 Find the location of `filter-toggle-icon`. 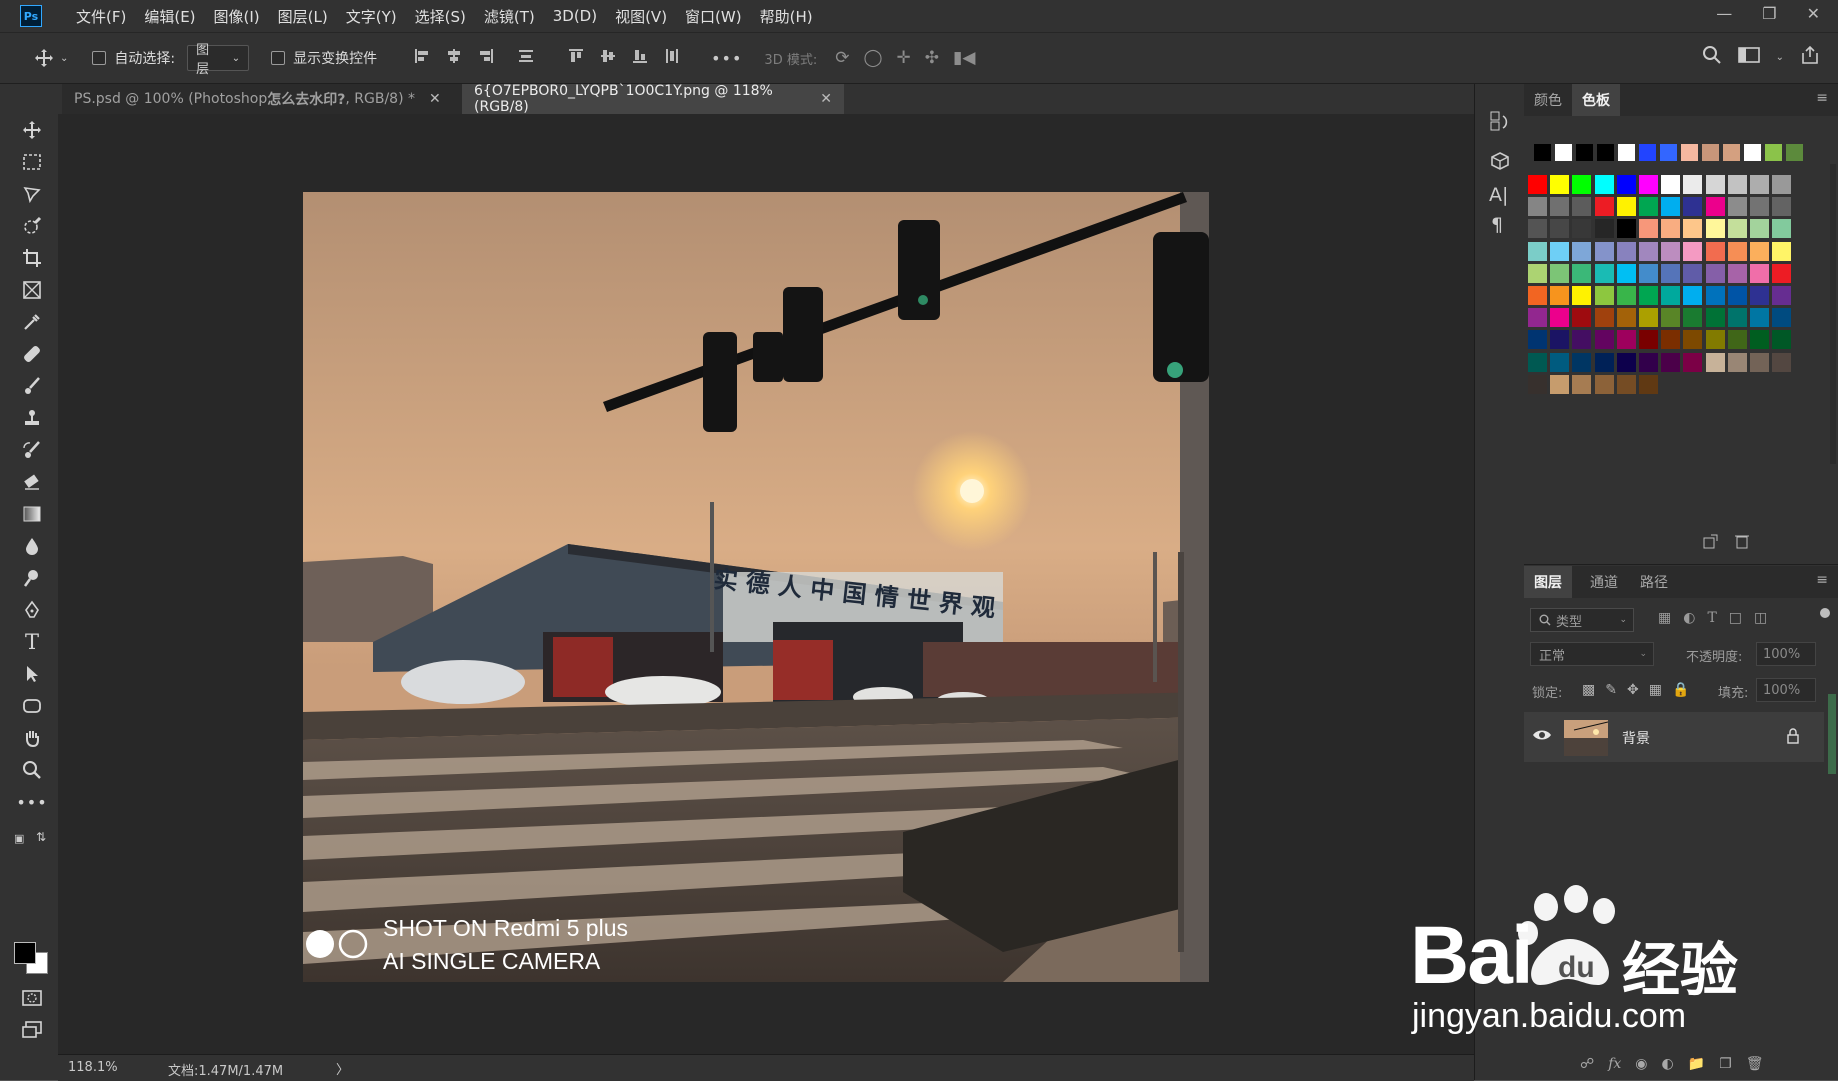

filter-toggle-icon is located at coordinates (1825, 613).